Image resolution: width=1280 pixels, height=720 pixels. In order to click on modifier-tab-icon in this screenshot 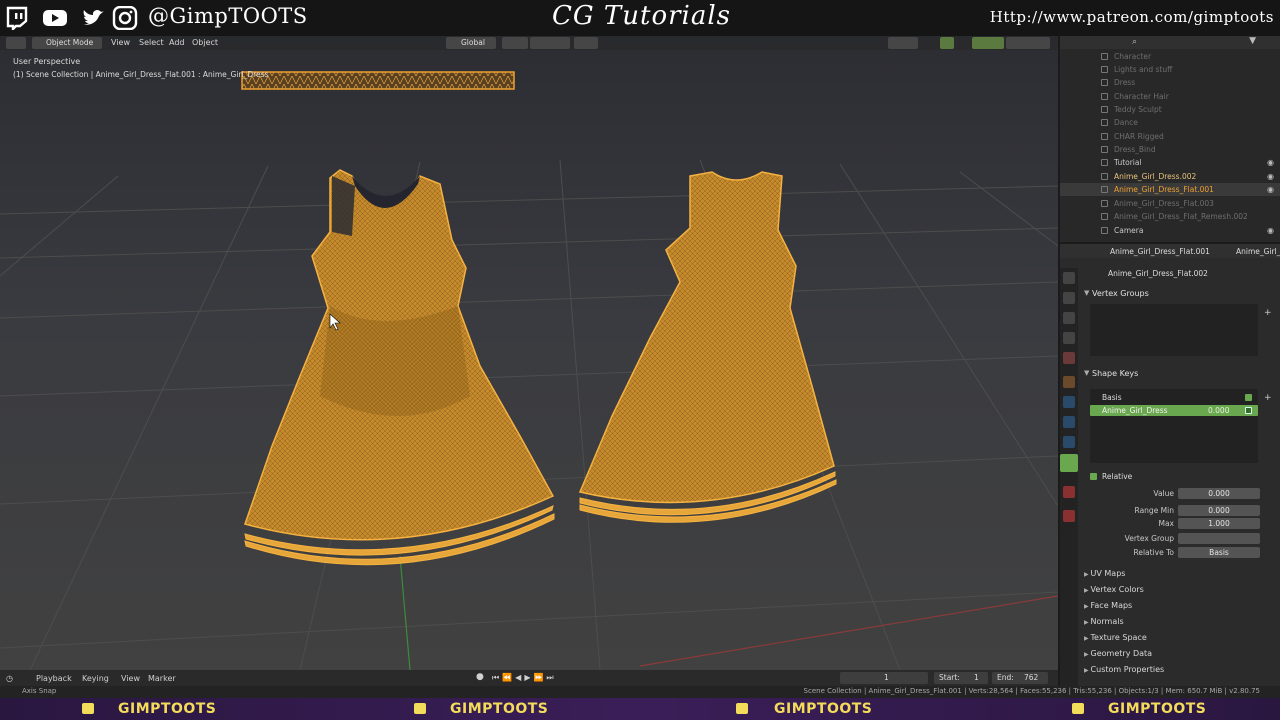, I will do `click(1069, 402)`.